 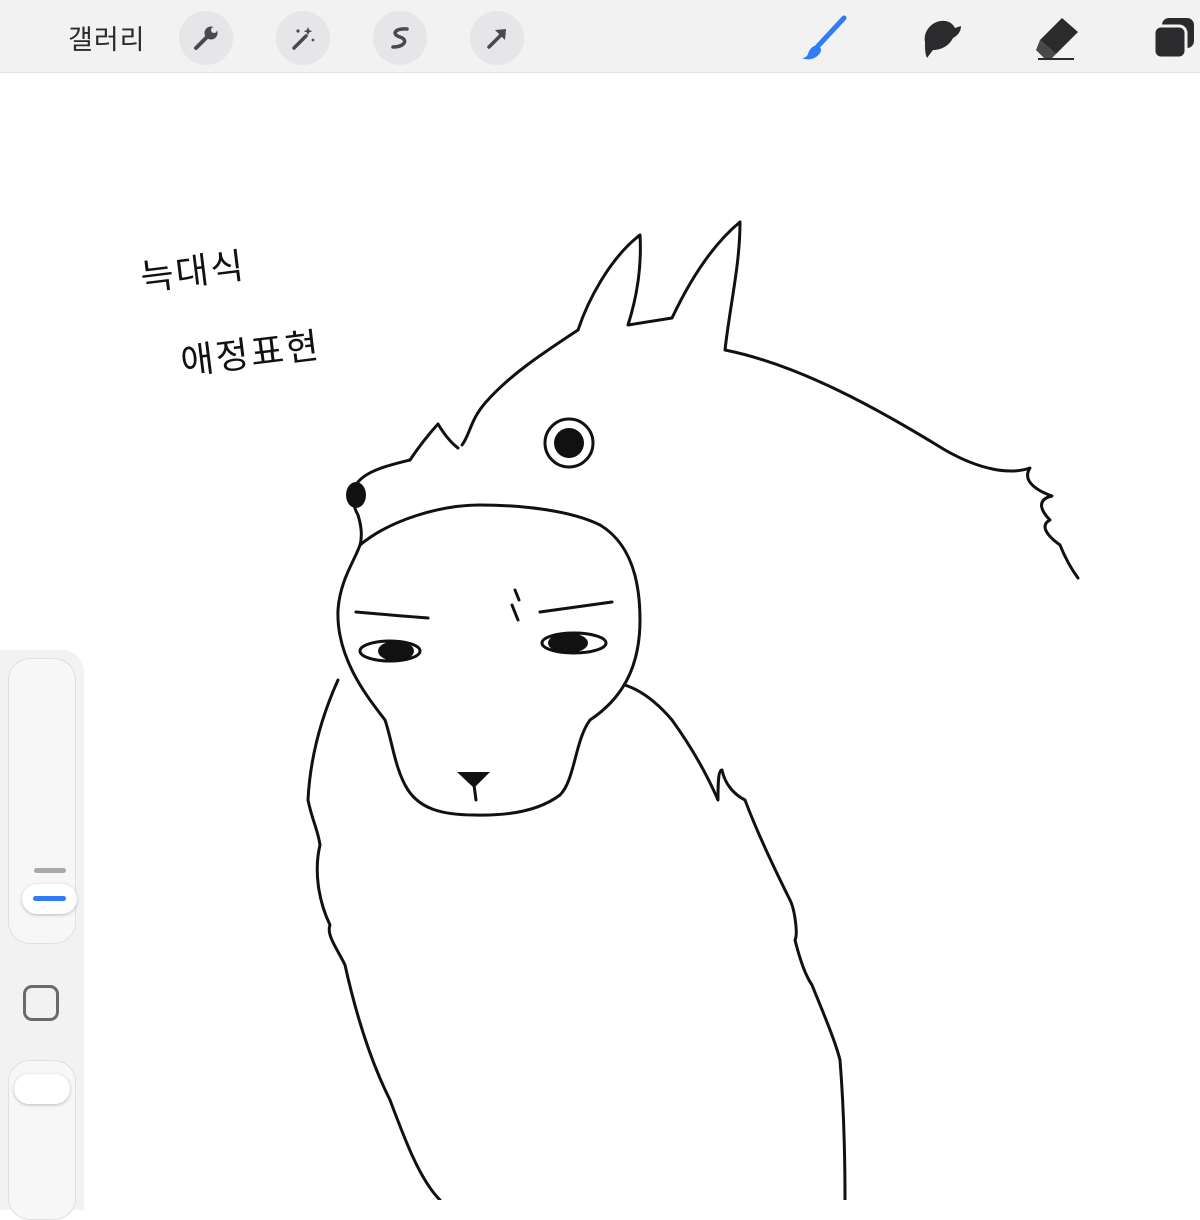 I want to click on brush-size-thumb, so click(x=49, y=899).